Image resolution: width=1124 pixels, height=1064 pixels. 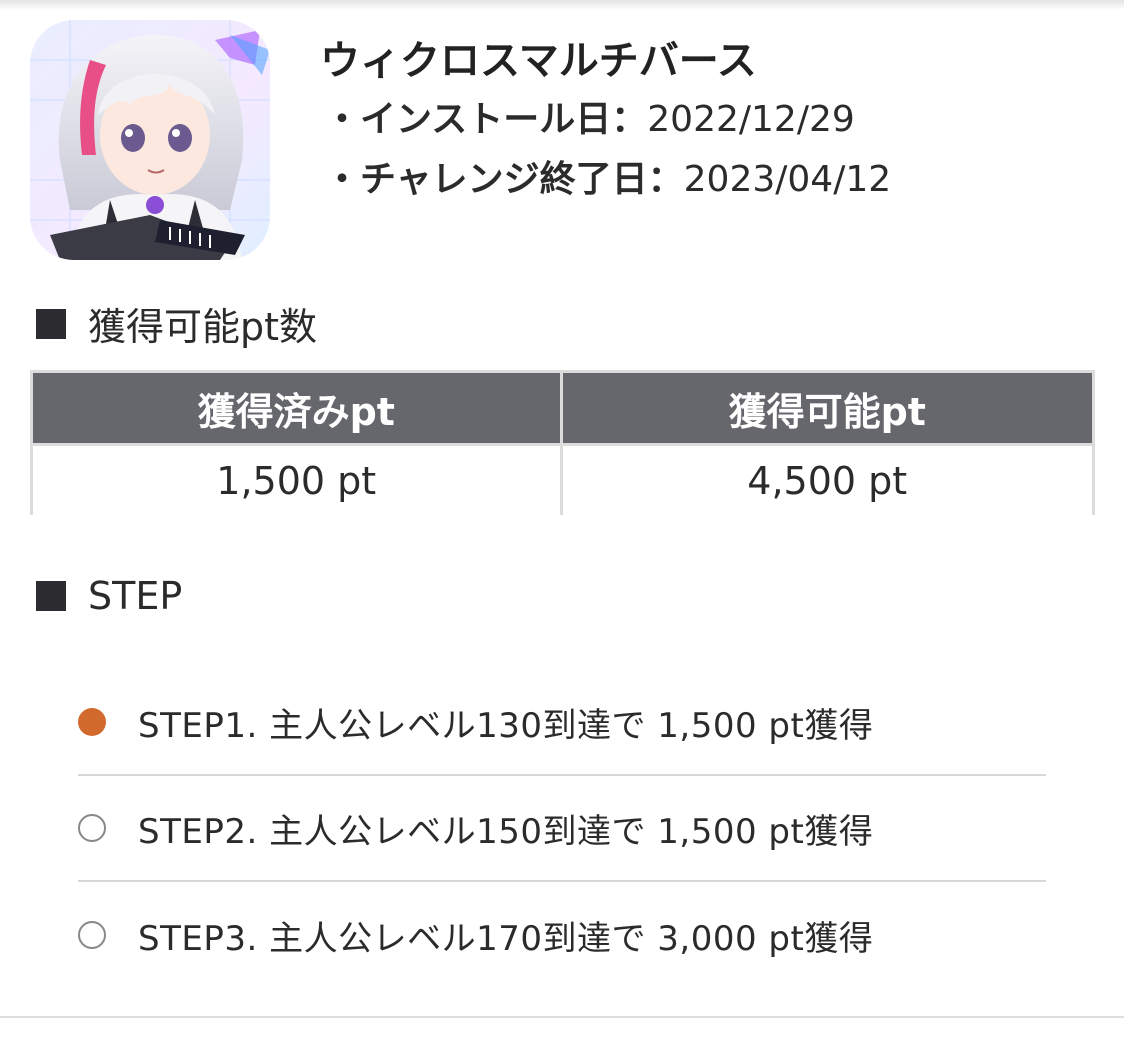 What do you see at coordinates (787, 179) in the screenshot?
I see `challenge-end-value: 2023/04/12` at bounding box center [787, 179].